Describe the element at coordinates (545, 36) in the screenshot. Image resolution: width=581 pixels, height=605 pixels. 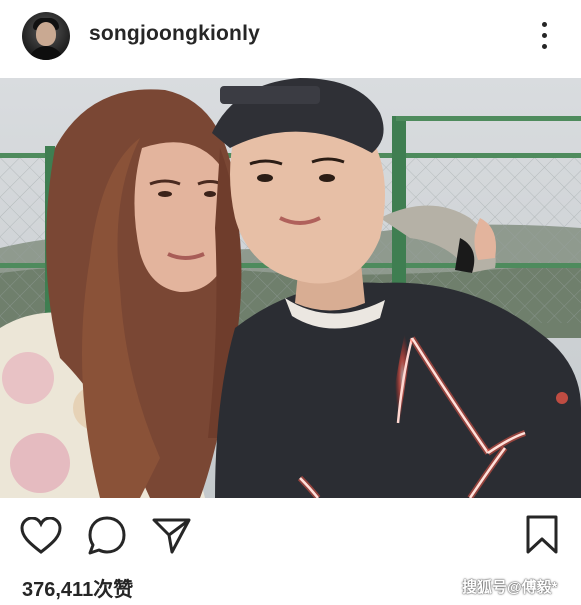
I see `more-options-icon` at that location.